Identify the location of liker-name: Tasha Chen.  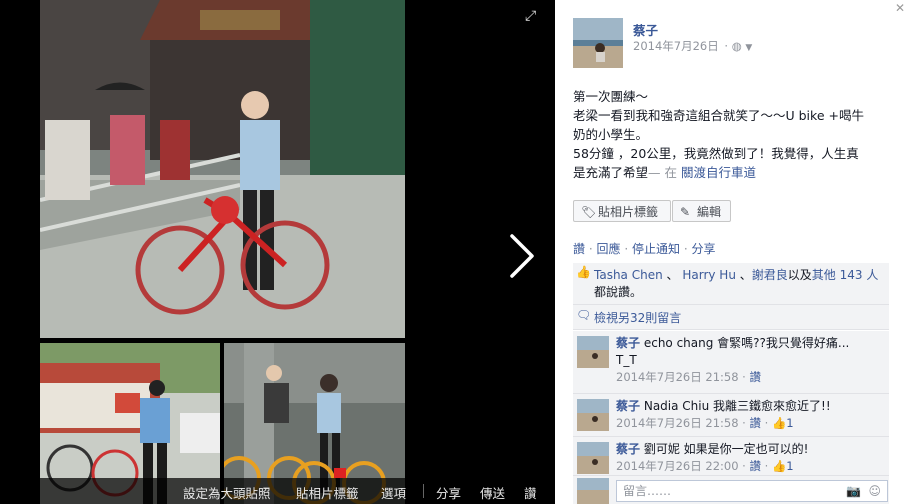
(628, 275).